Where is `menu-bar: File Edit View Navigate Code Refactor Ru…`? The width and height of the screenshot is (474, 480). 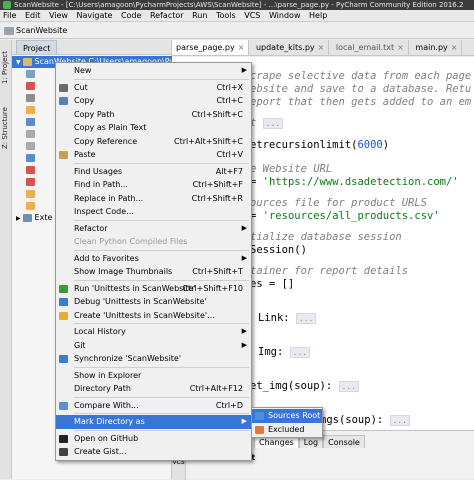 menu-bar: File Edit View Navigate Code Refactor Ru… is located at coordinates (237, 16).